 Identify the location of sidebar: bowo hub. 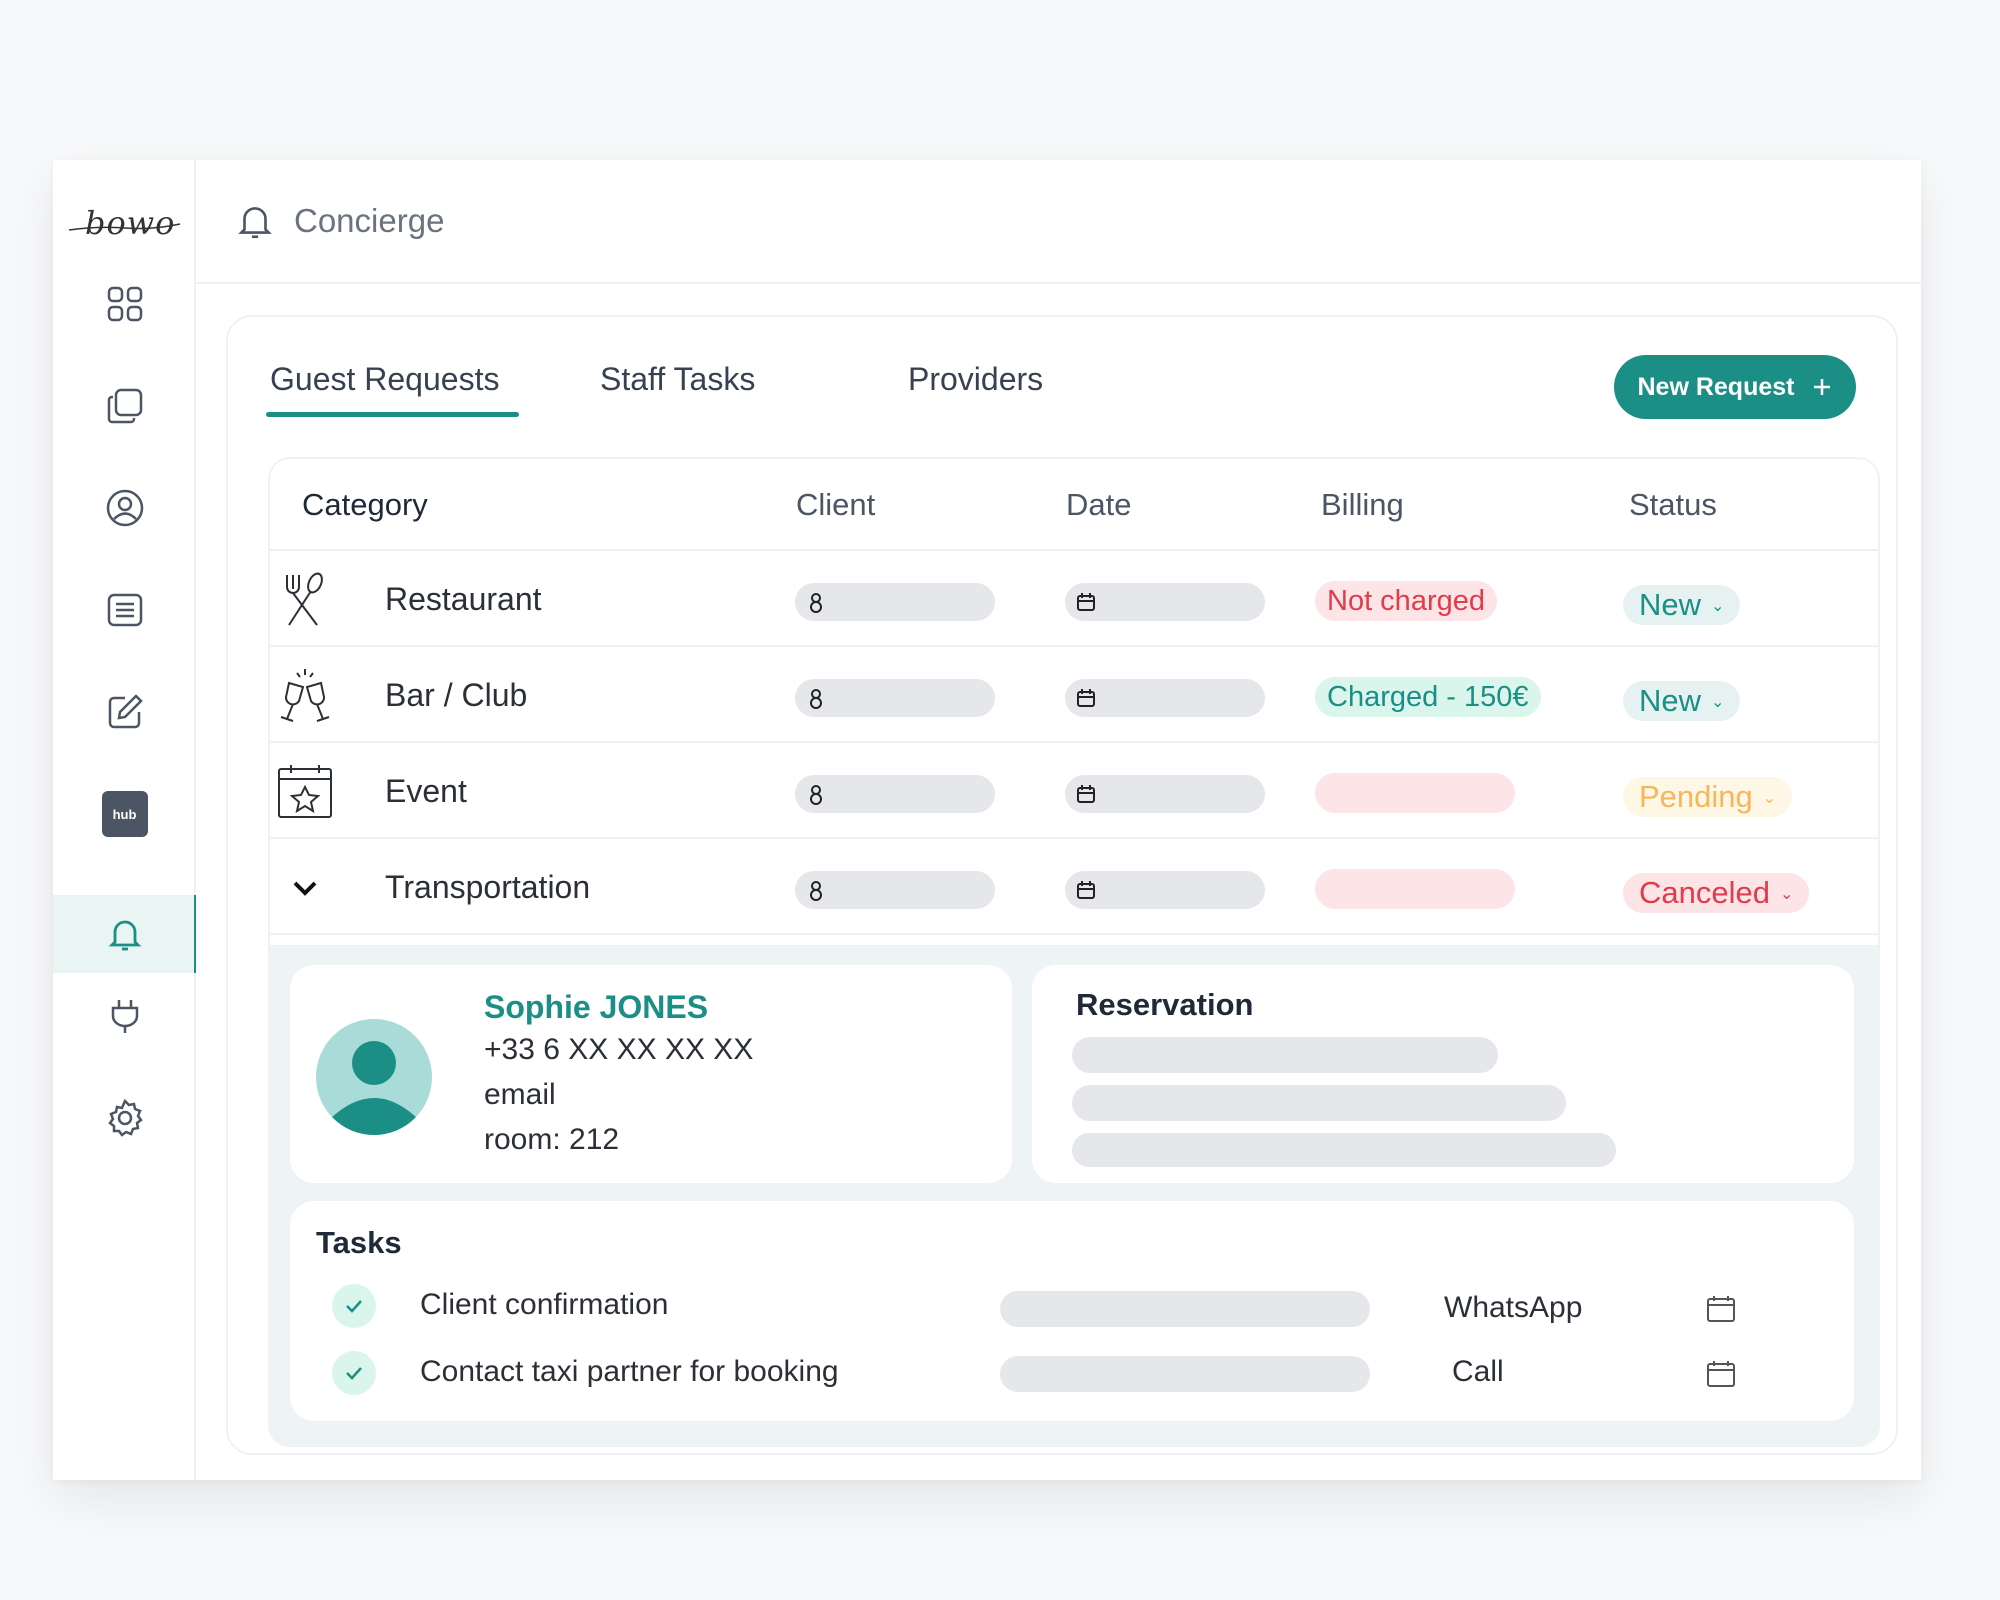
(125, 820).